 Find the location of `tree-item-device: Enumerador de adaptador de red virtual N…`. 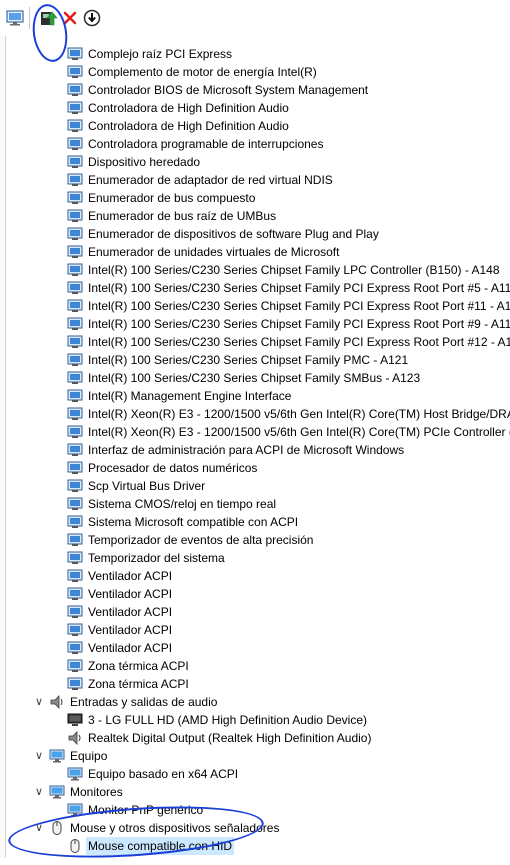

tree-item-device: Enumerador de adaptador de red virtual N… is located at coordinates (258, 180).